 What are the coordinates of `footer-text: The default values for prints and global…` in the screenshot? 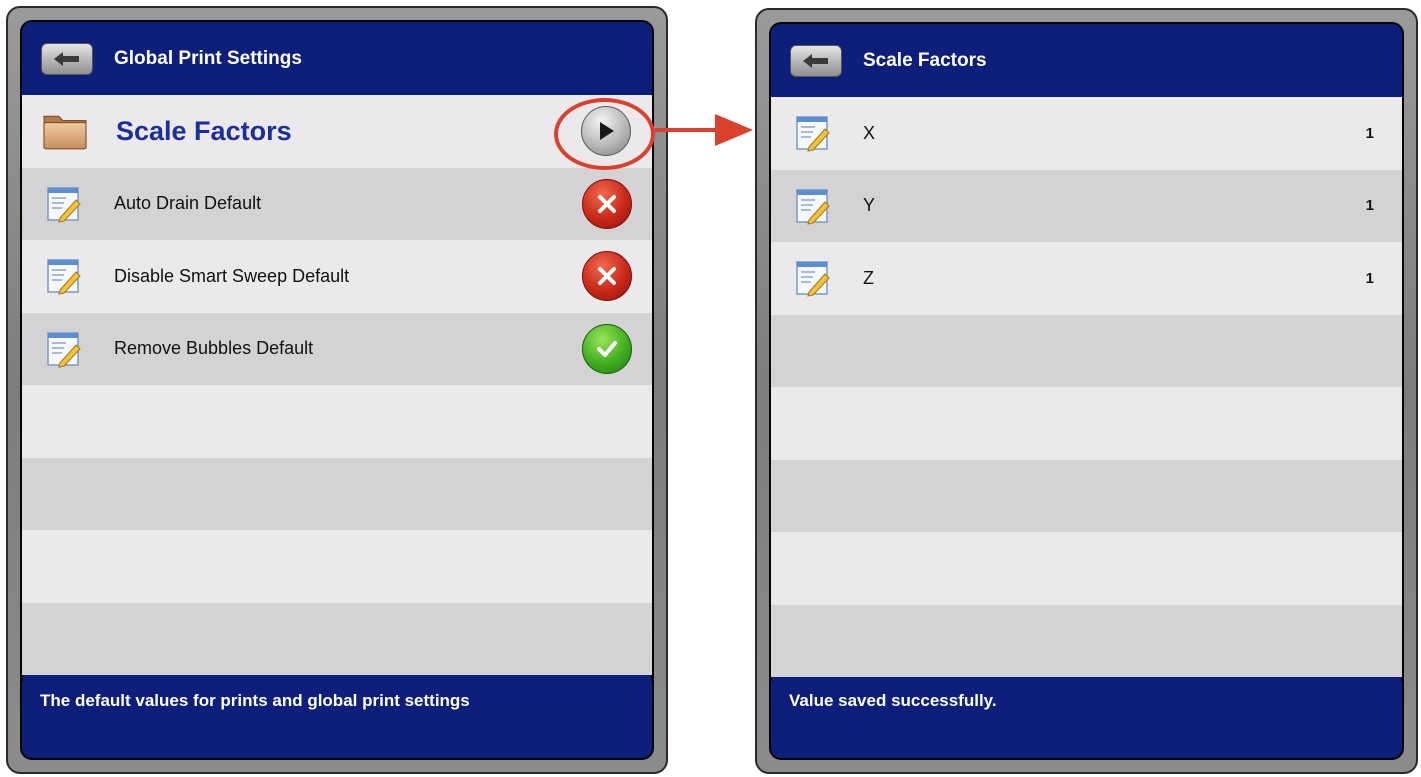 It's located at (255, 700).